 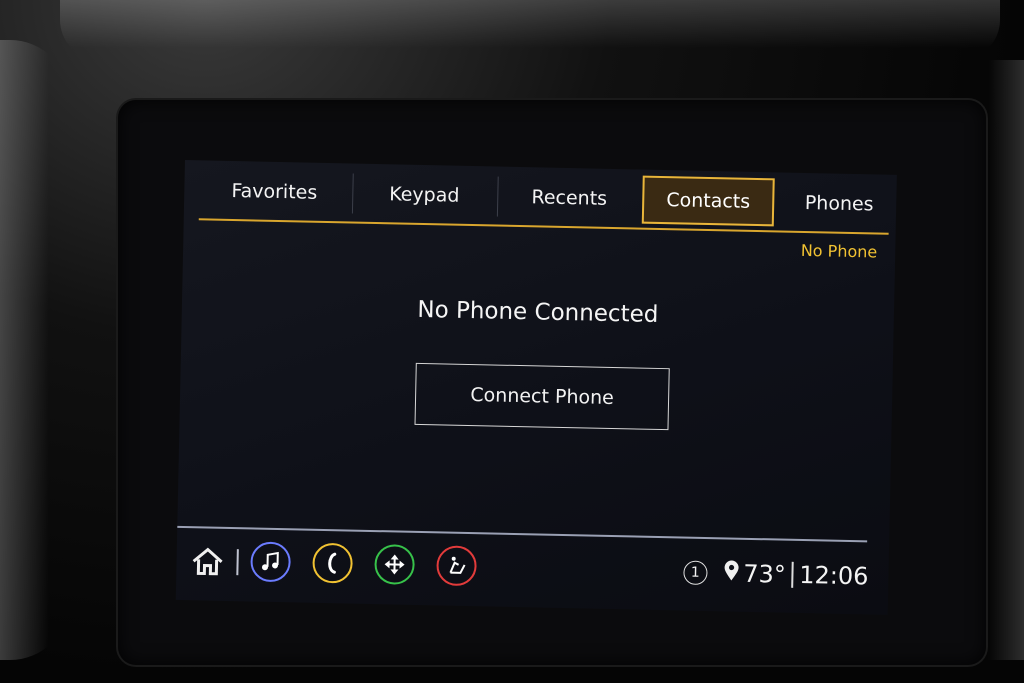 What do you see at coordinates (731, 573) in the screenshot?
I see `location-pin-icon` at bounding box center [731, 573].